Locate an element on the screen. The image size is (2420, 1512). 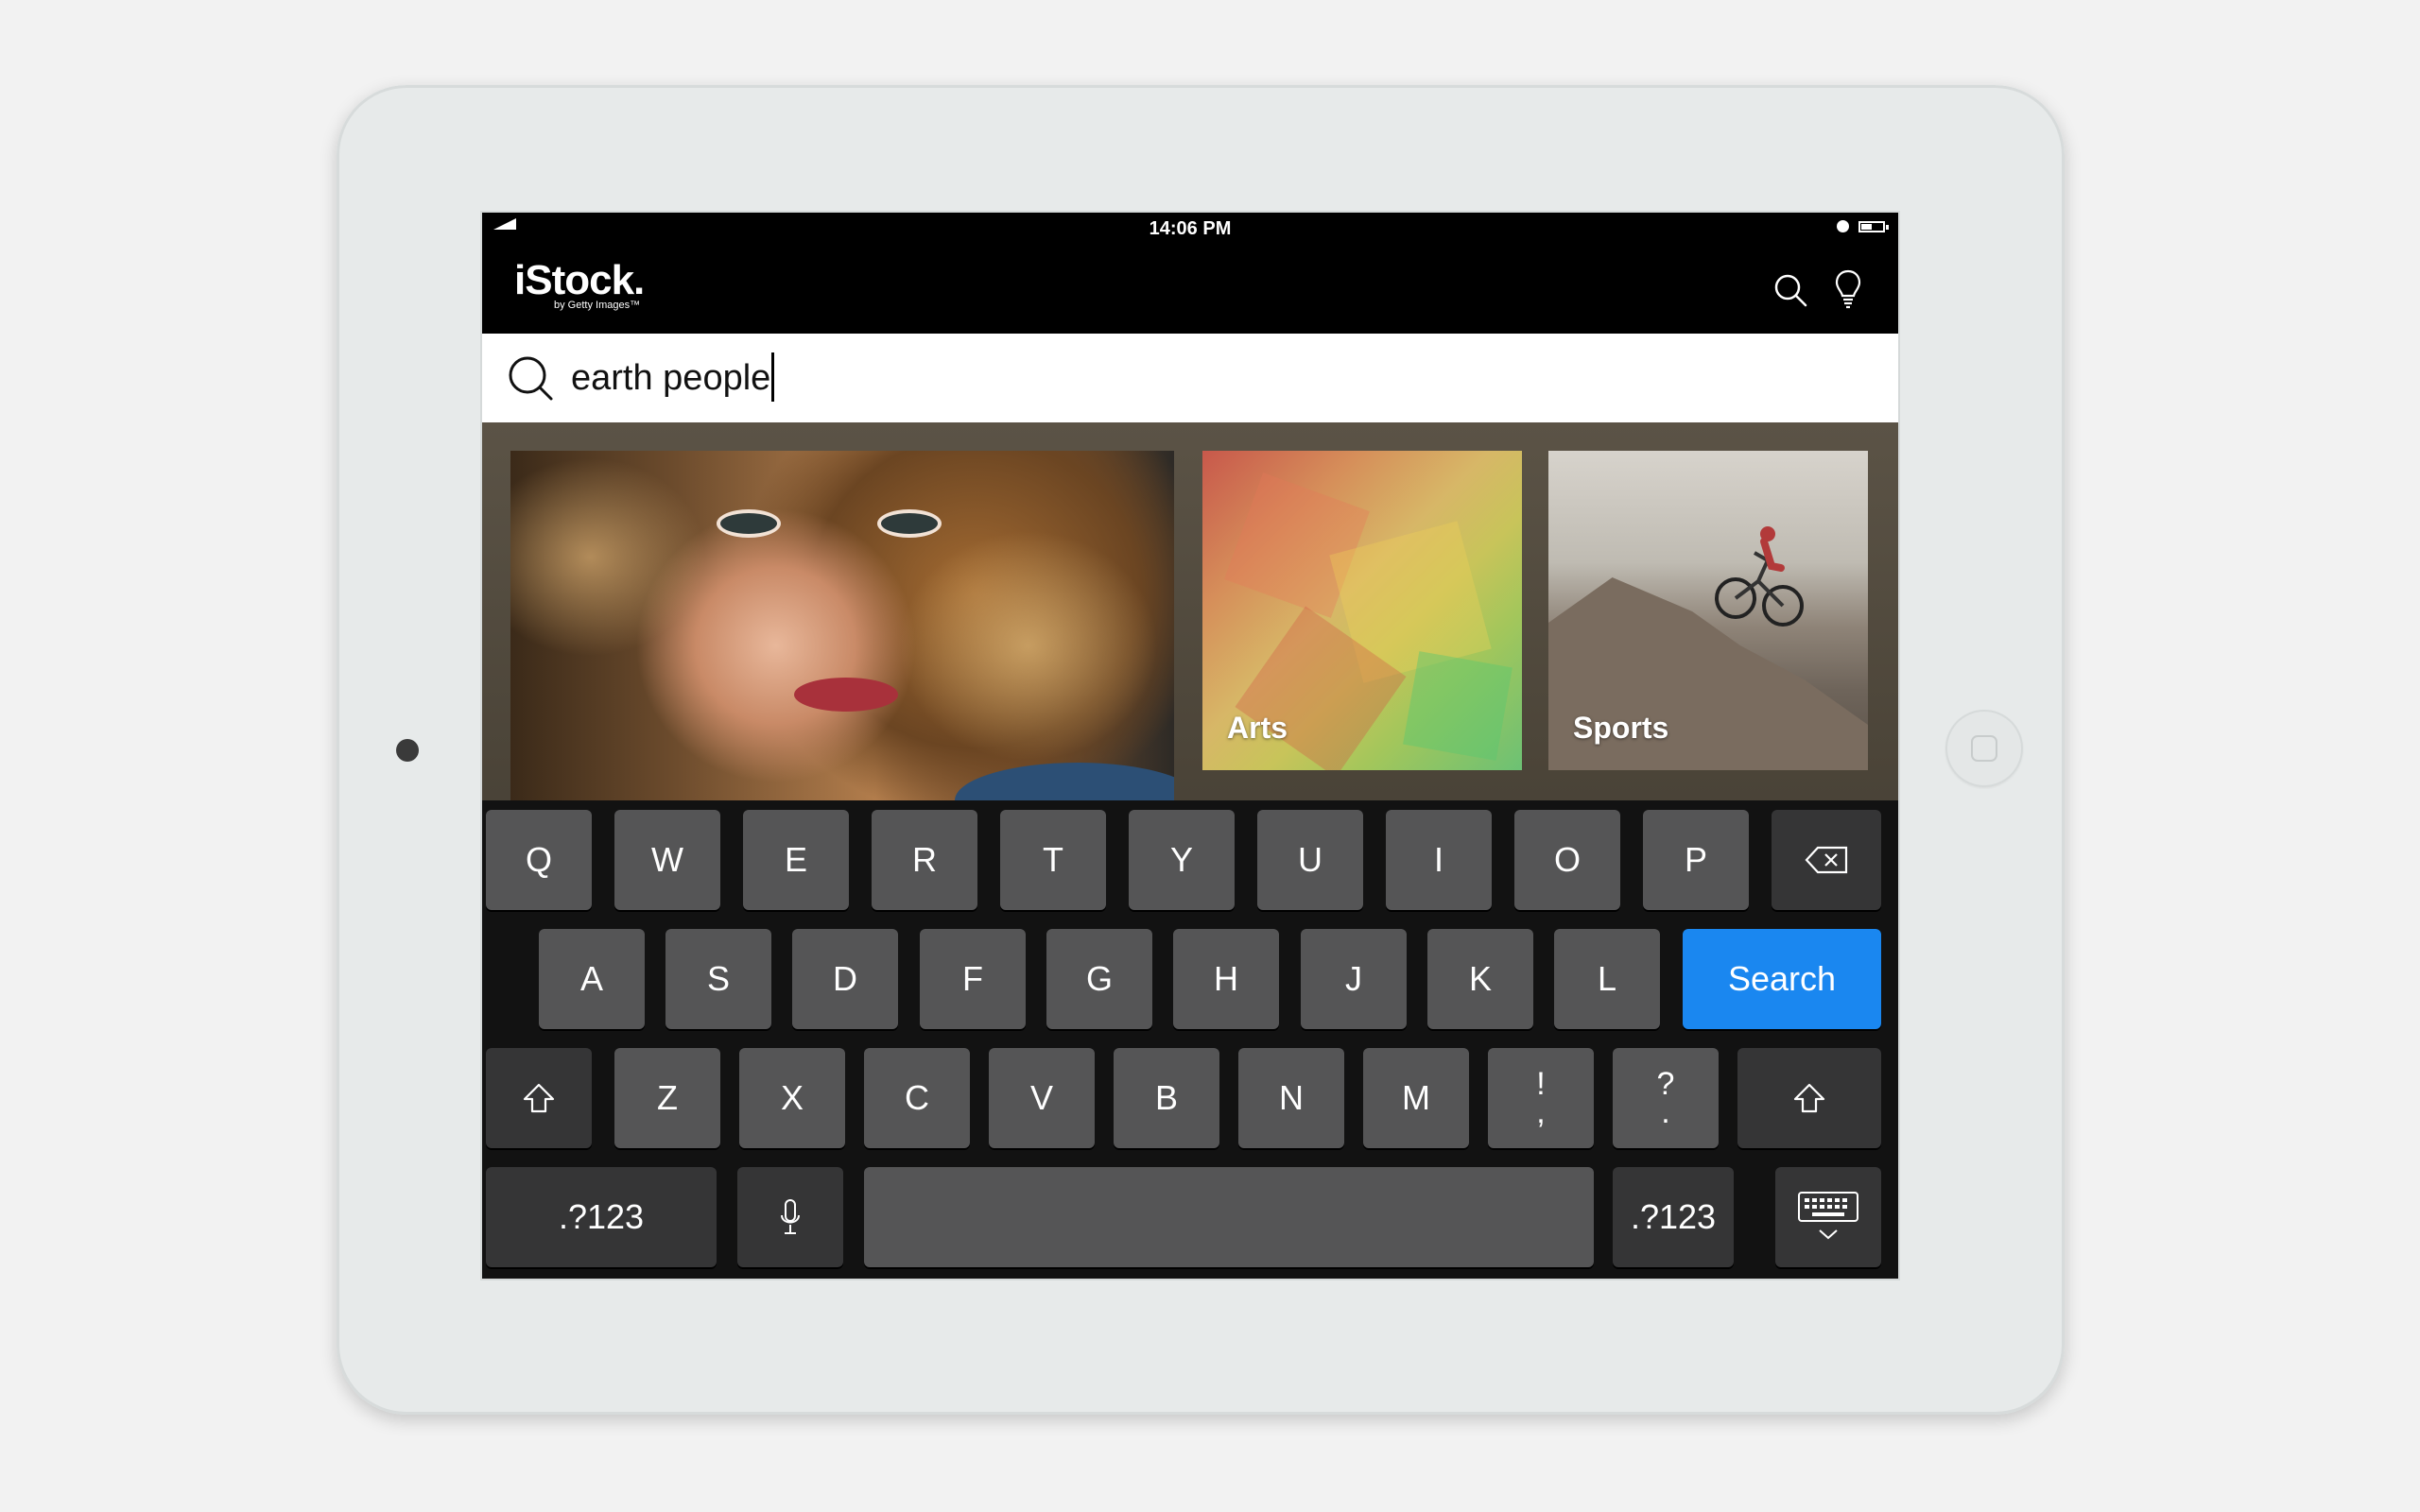
key-exclaim-comma: !, is located at coordinates (1541, 1098).